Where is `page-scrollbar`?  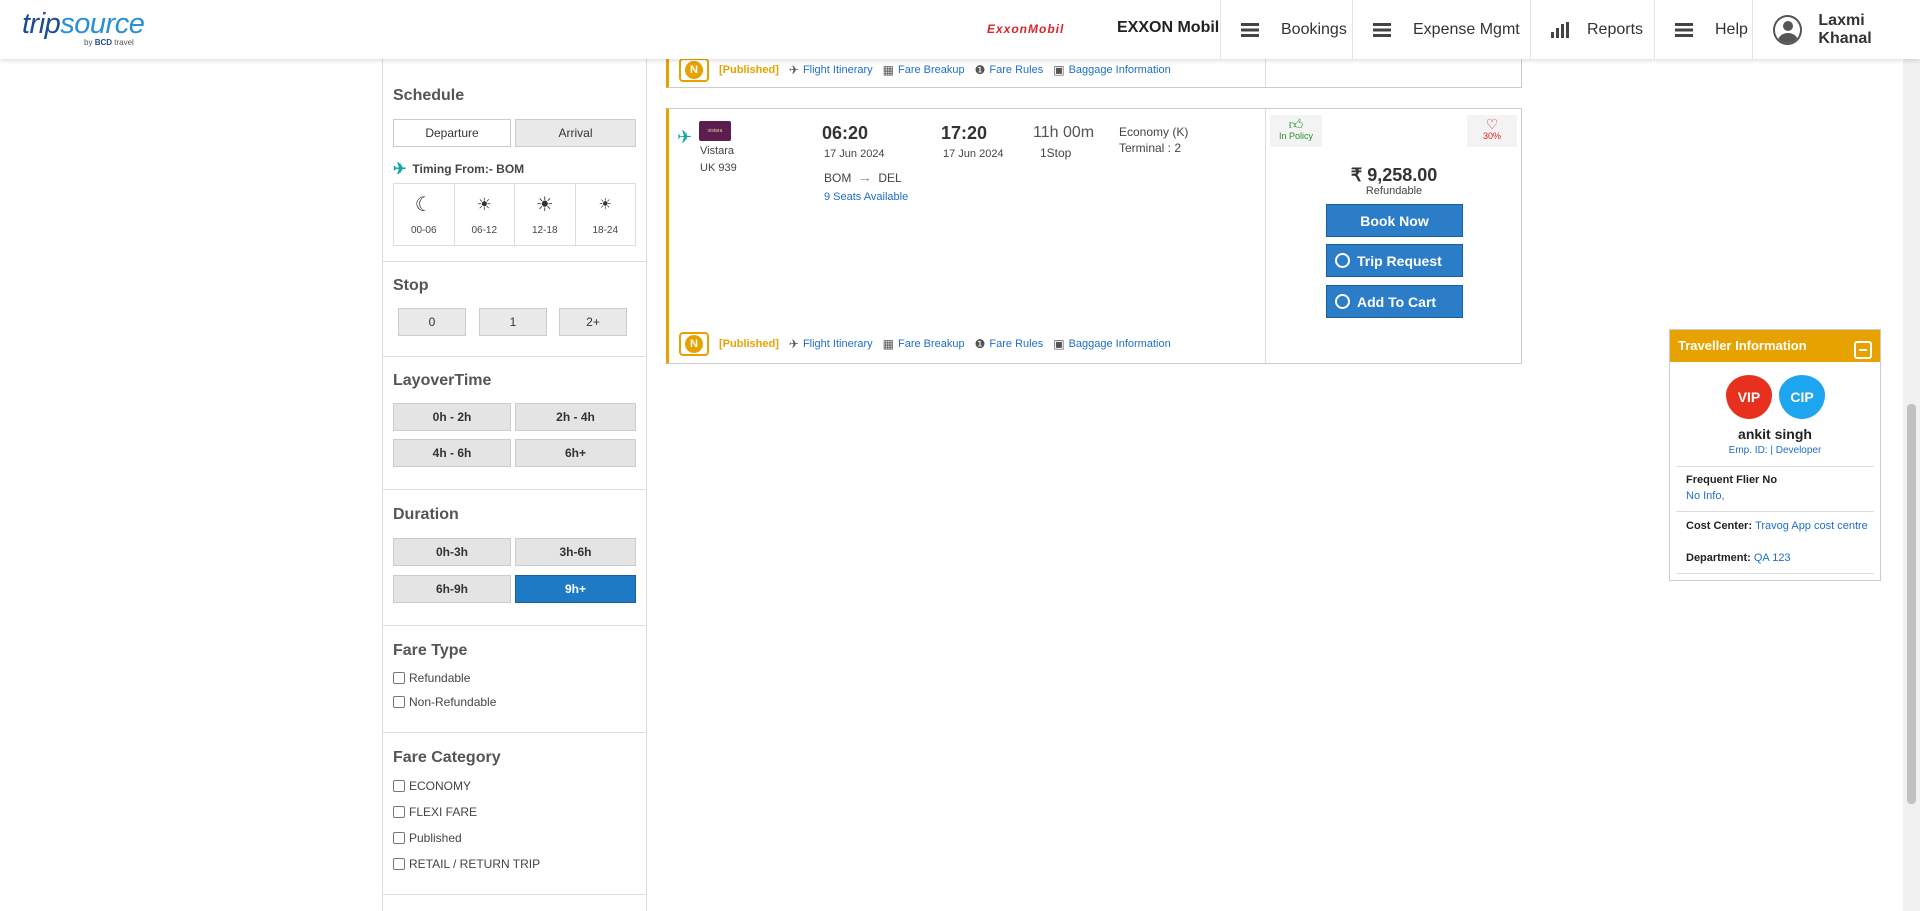 page-scrollbar is located at coordinates (1911, 485).